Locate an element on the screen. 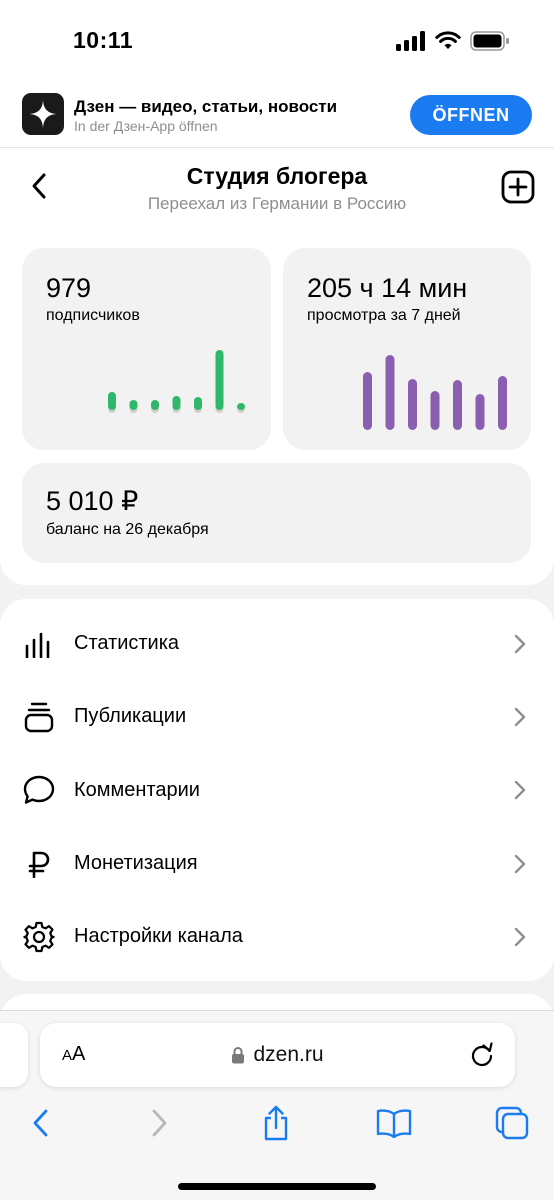 Image resolution: width=554 pixels, height=1200 pixels. subscribers-label: подписчиков is located at coordinates (93, 315).